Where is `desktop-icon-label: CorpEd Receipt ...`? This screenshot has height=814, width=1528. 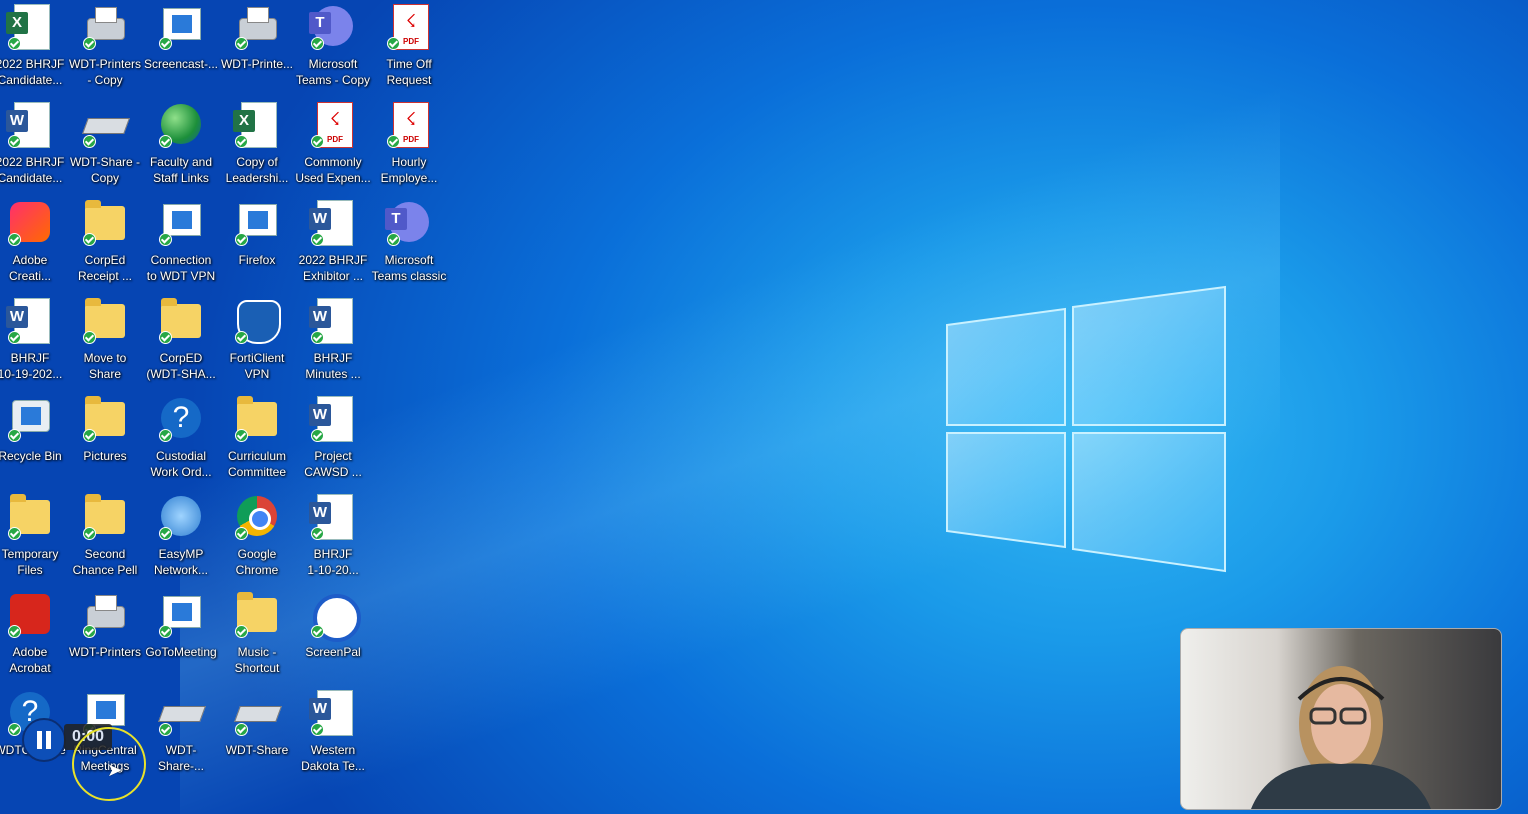 desktop-icon-label: CorpEd Receipt ... is located at coordinates (105, 268).